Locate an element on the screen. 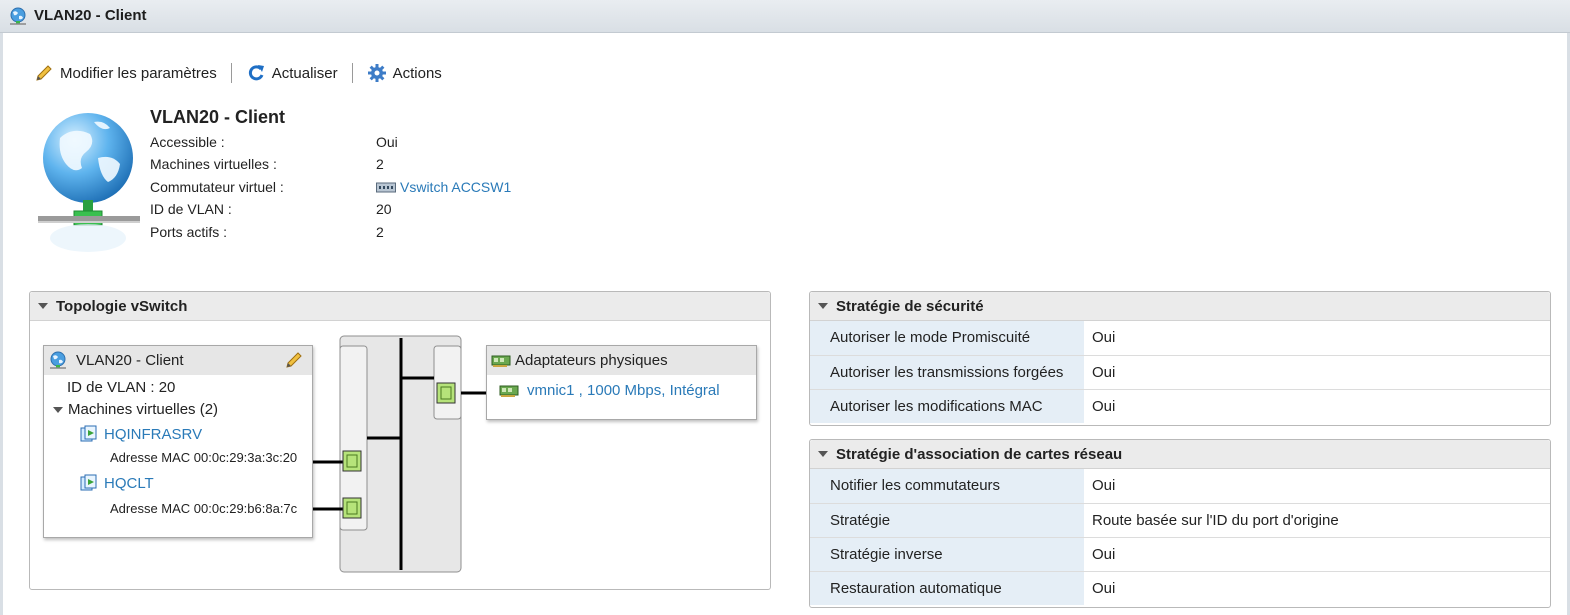 Image resolution: width=1570 pixels, height=615 pixels. table-row: Restauration automatique Oui is located at coordinates (1180, 588).